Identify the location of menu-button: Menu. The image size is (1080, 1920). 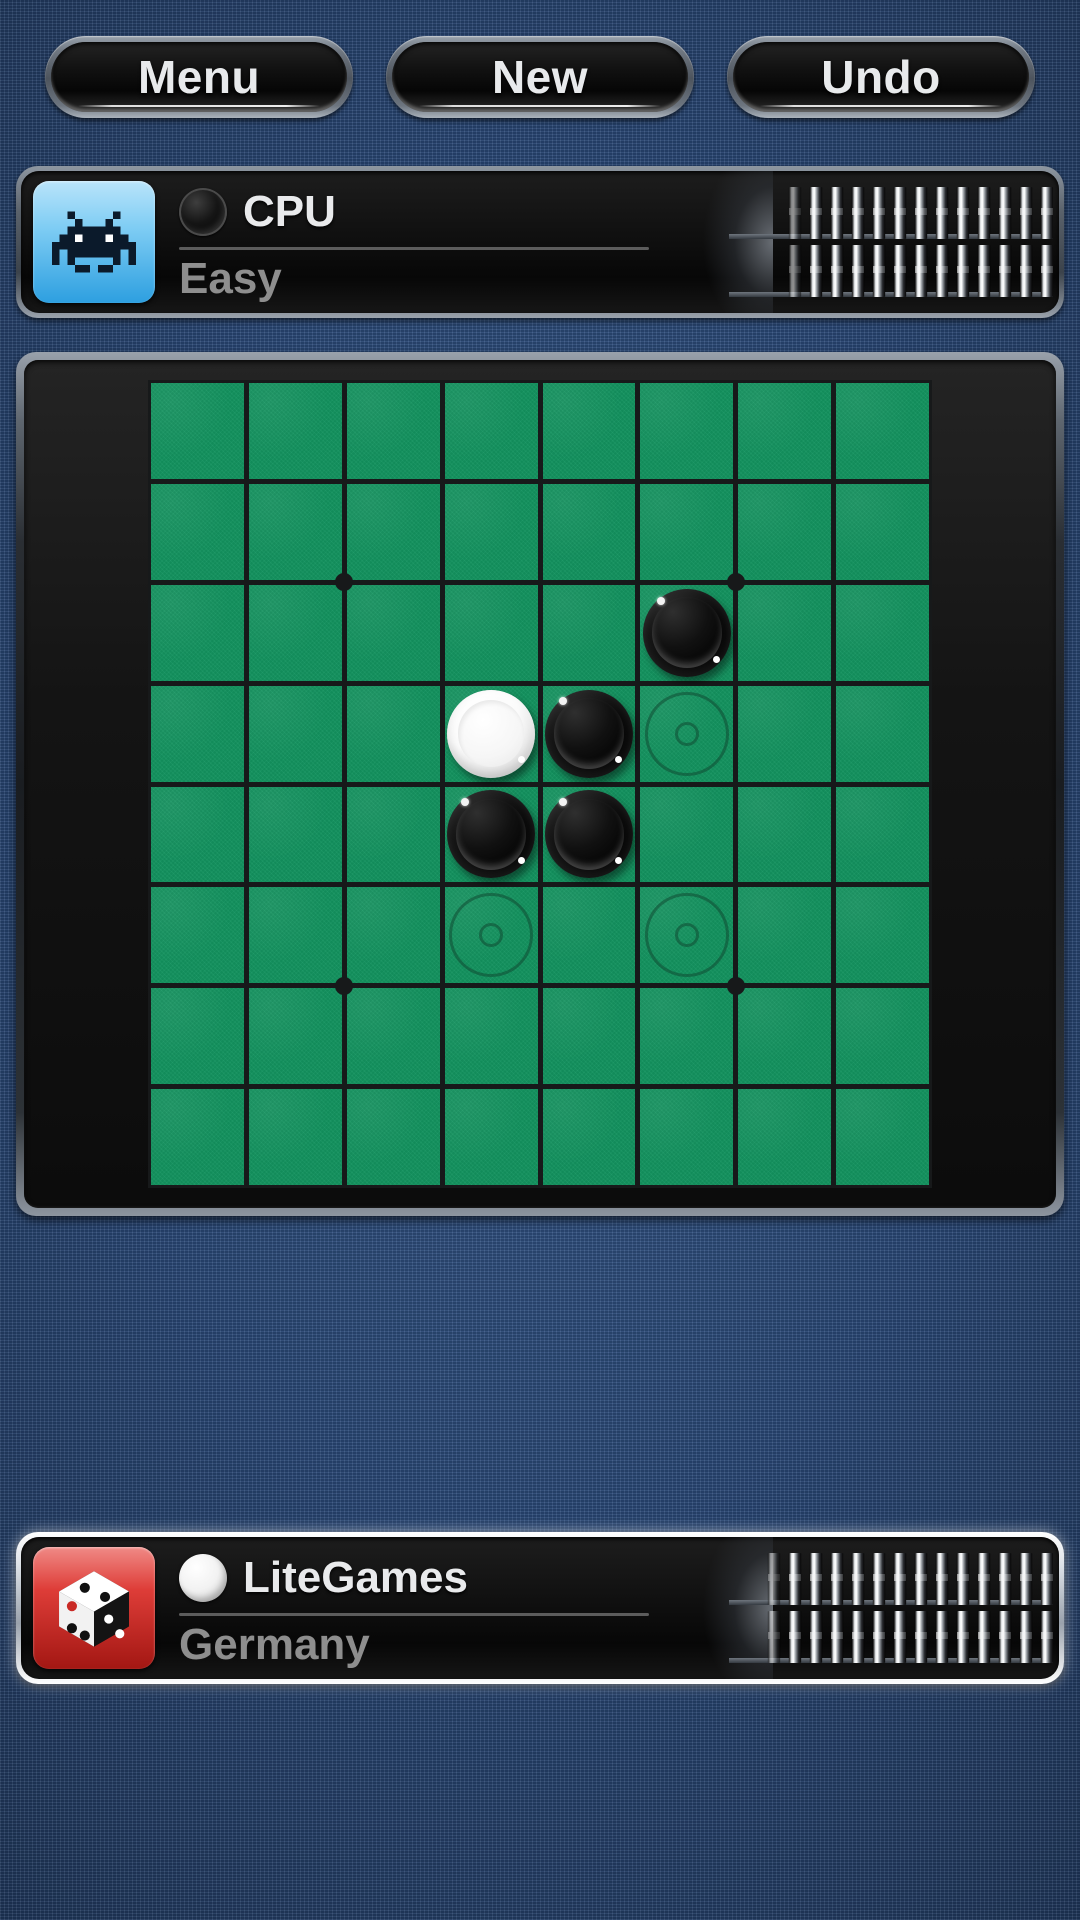
(199, 77).